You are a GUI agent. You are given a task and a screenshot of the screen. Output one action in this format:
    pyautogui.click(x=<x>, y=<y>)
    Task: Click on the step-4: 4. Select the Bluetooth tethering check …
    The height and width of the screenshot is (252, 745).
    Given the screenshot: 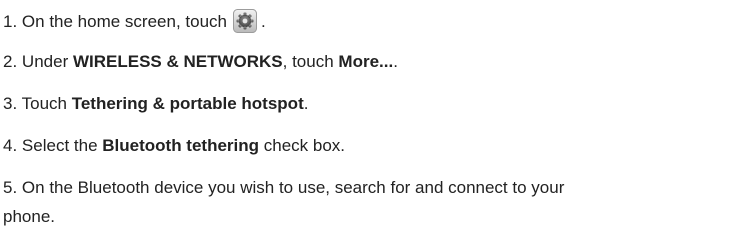 What is the action you would take?
    pyautogui.click(x=174, y=146)
    